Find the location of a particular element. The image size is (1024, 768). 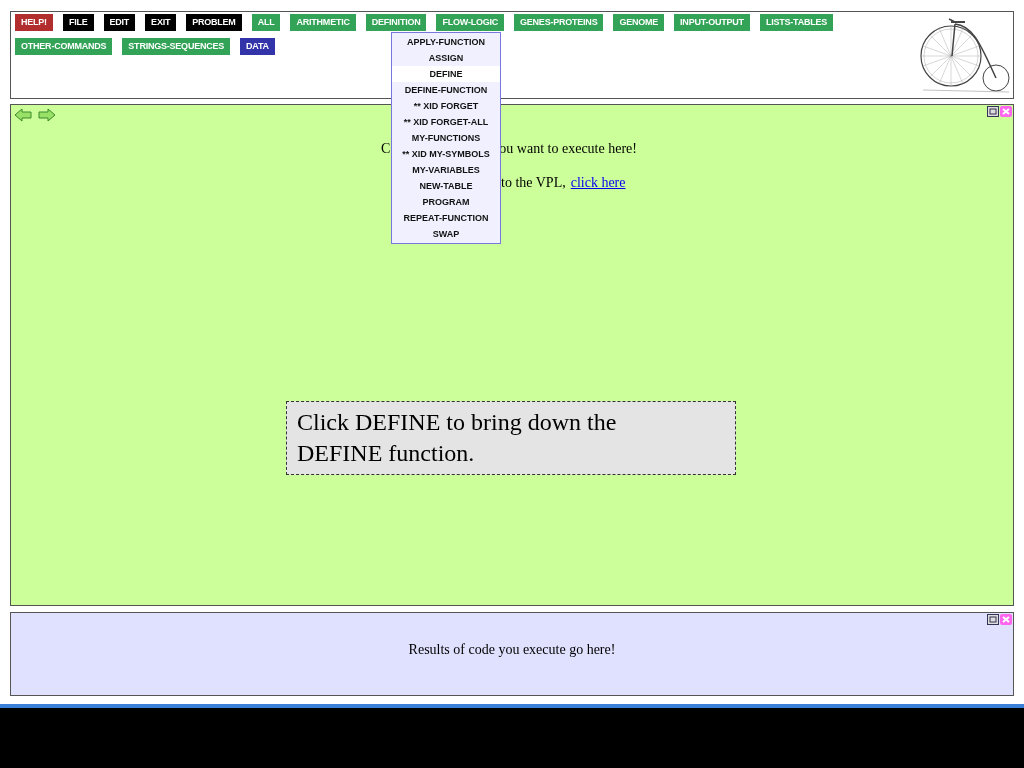

code-panel-text: to the VPL, is located at coordinates (533, 183).